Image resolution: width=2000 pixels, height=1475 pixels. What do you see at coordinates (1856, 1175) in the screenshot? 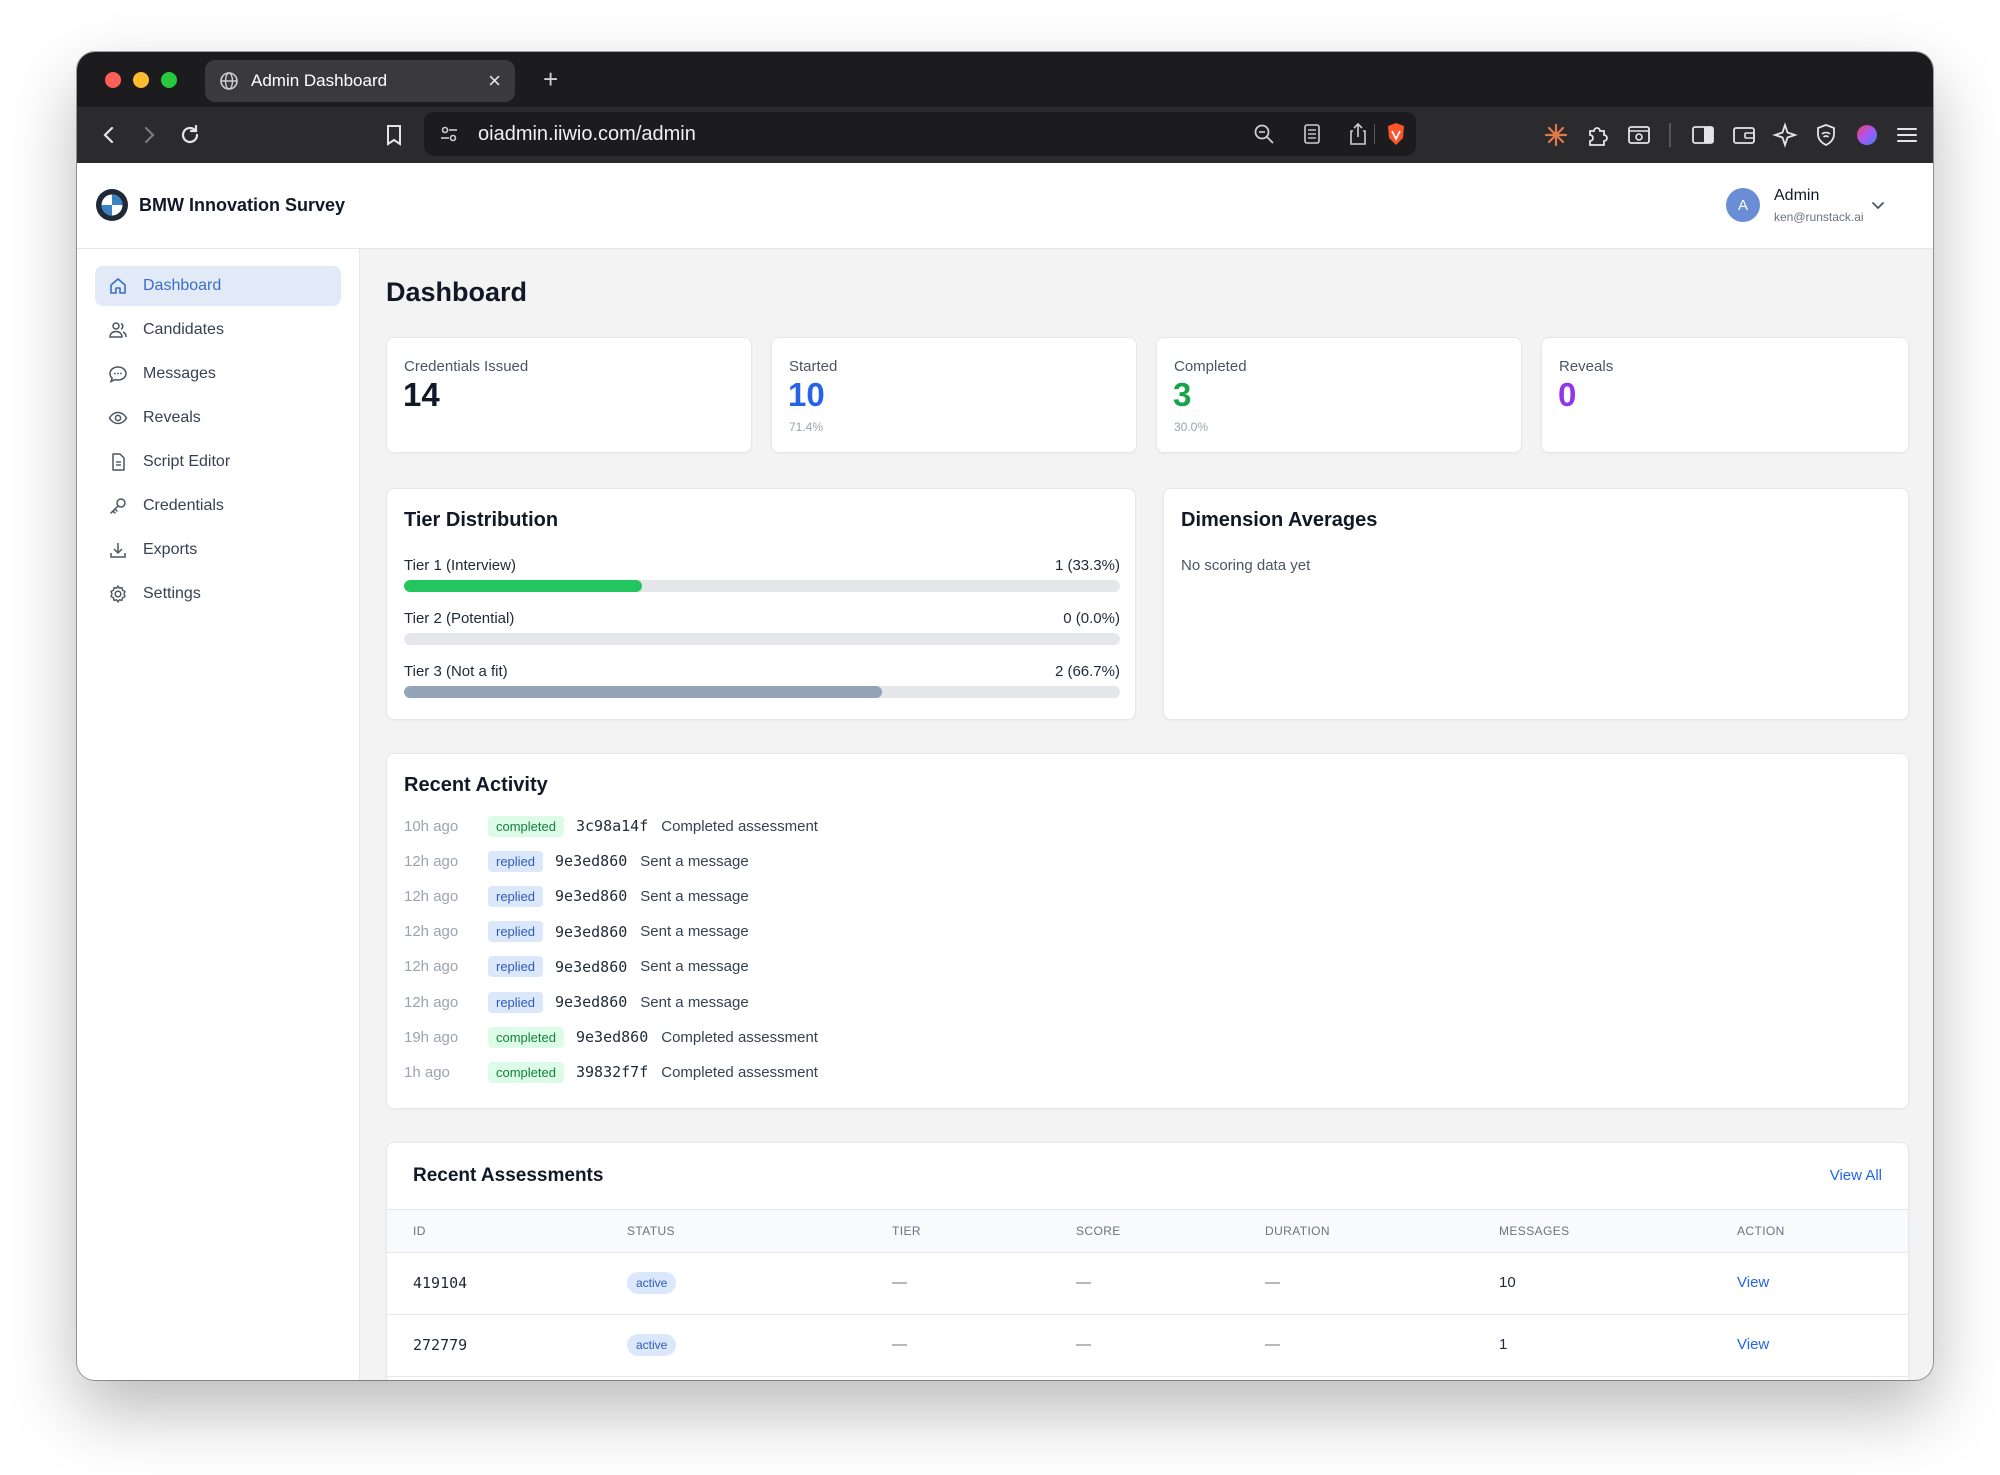
I see `view-all-link: View All` at bounding box center [1856, 1175].